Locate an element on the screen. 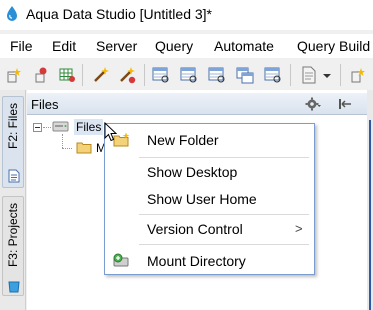 The height and width of the screenshot is (310, 373). new-folder-menu-item: New Folder is located at coordinates (209, 140).